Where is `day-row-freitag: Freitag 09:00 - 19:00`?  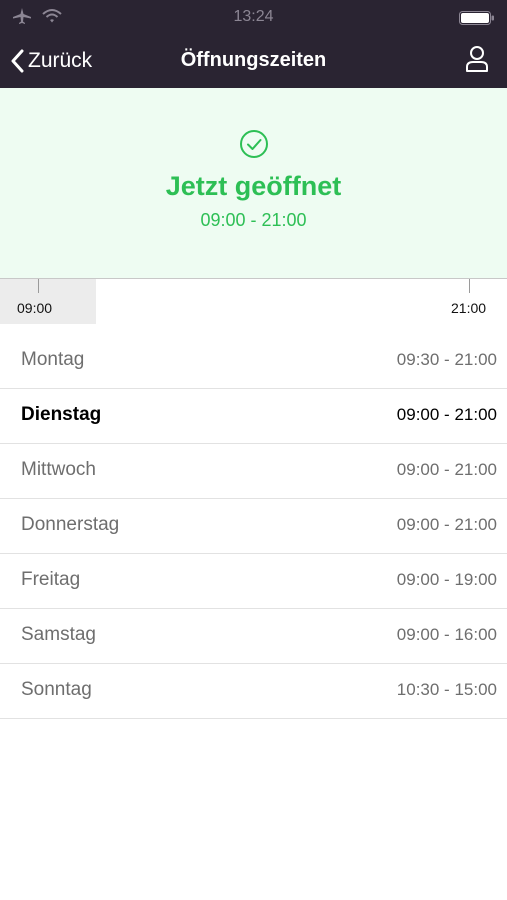
day-row-freitag: Freitag 09:00 - 19:00 is located at coordinates (253, 581).